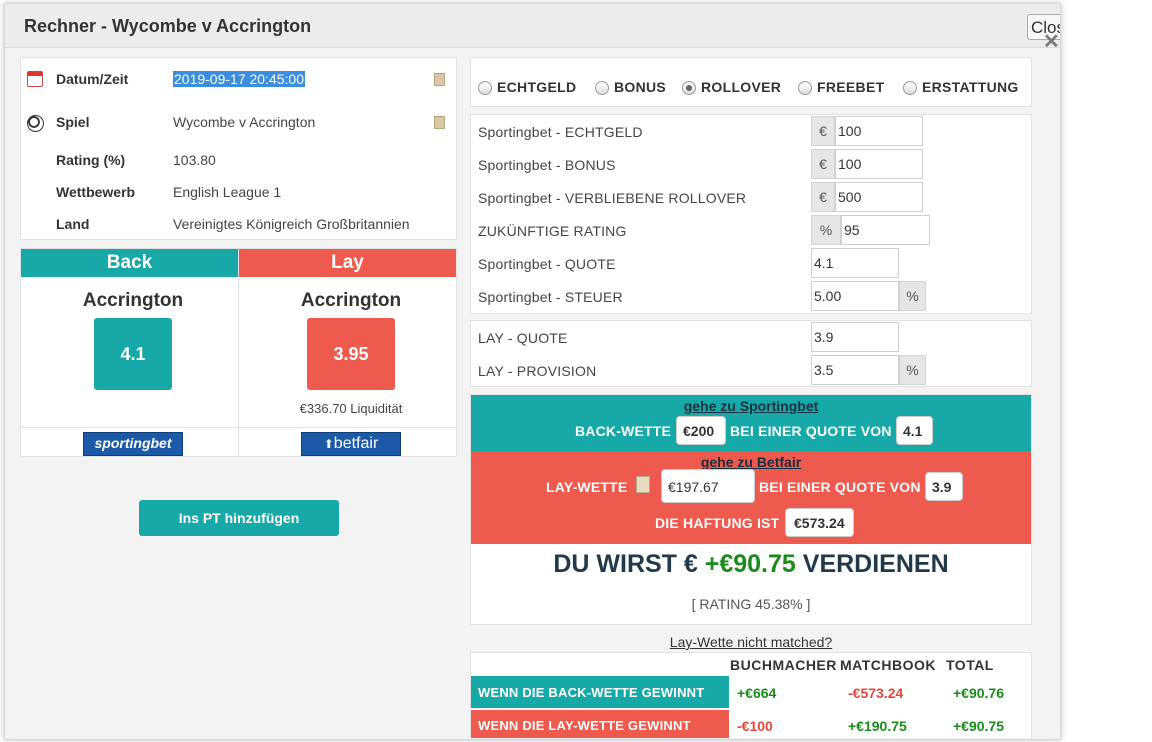  Describe the element at coordinates (701, 430) in the screenshot. I see `back-bet-value: €200` at that location.